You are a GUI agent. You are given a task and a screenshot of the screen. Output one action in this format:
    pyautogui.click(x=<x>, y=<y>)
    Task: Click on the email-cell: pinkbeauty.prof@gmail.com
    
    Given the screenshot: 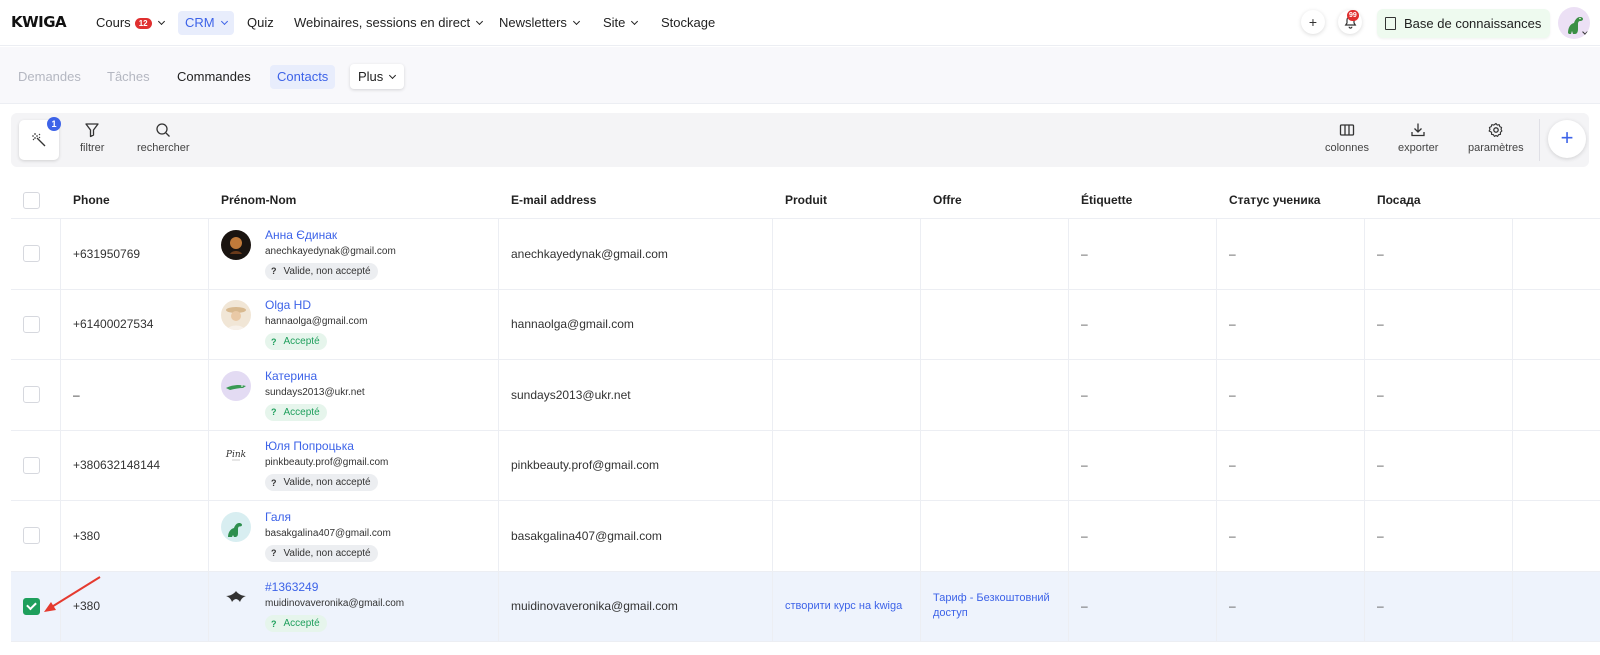 What is the action you would take?
    pyautogui.click(x=636, y=465)
    